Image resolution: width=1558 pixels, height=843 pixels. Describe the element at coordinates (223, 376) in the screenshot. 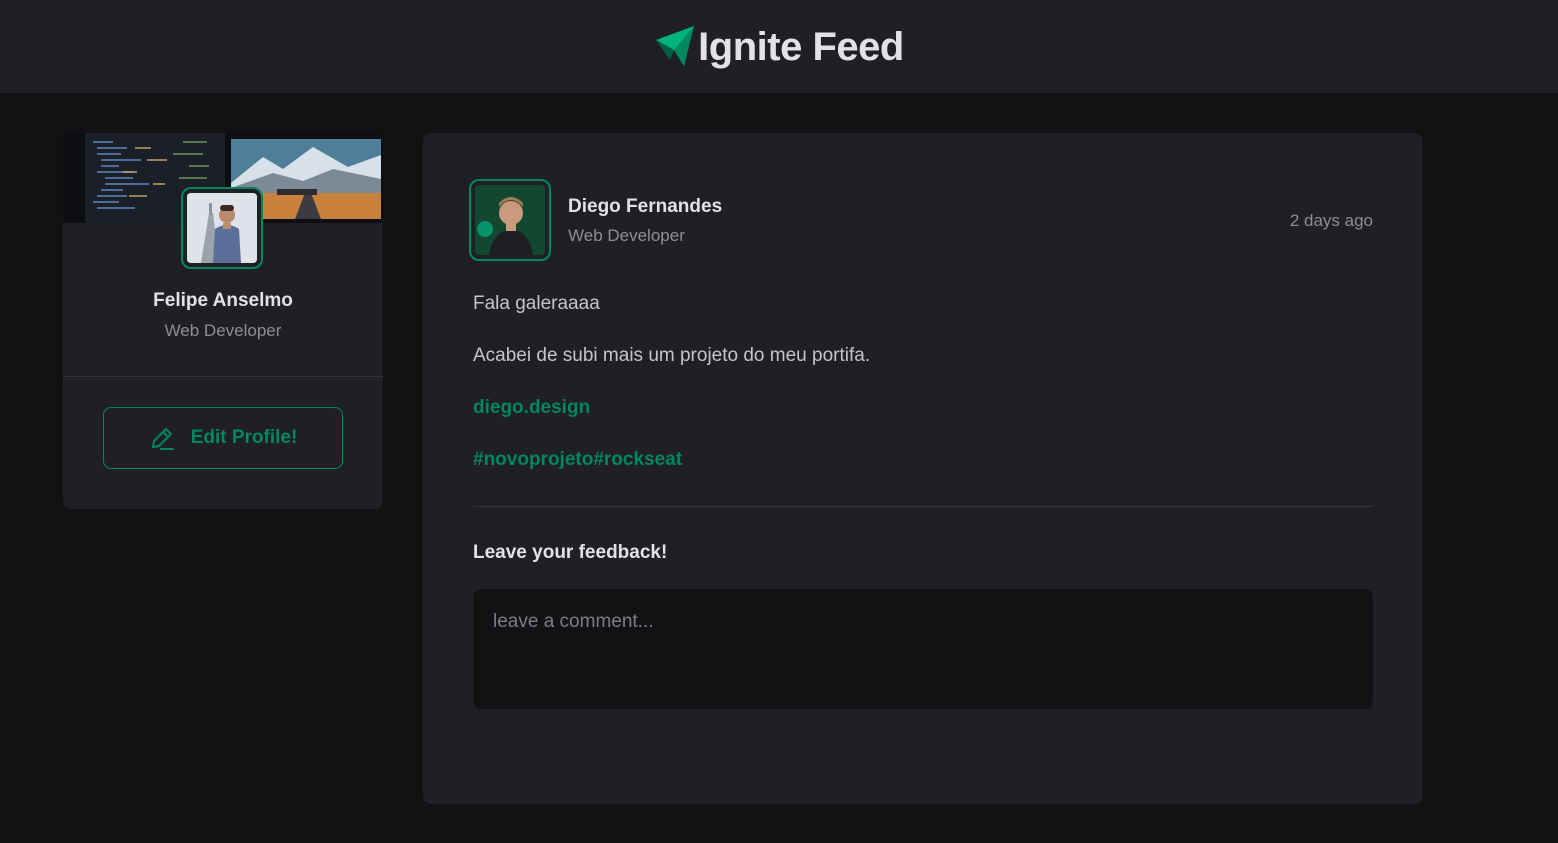

I see `sidebar-divider` at that location.